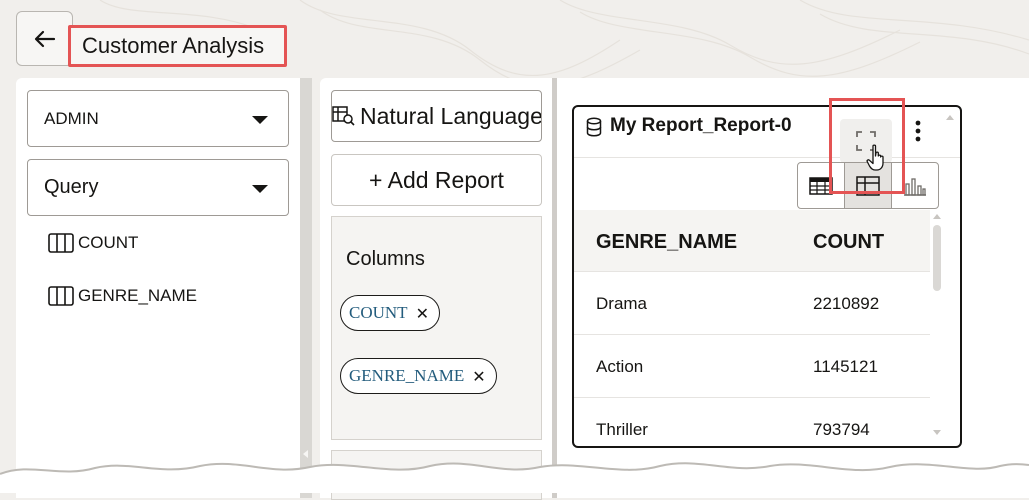 Image resolution: width=1029 pixels, height=500 pixels. I want to click on database-icon, so click(594, 127).